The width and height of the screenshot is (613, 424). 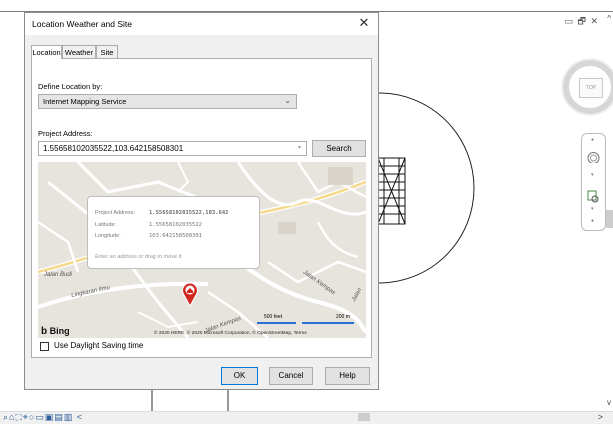 What do you see at coordinates (609, 18) in the screenshot?
I see `scroll-up-icon: ^` at bounding box center [609, 18].